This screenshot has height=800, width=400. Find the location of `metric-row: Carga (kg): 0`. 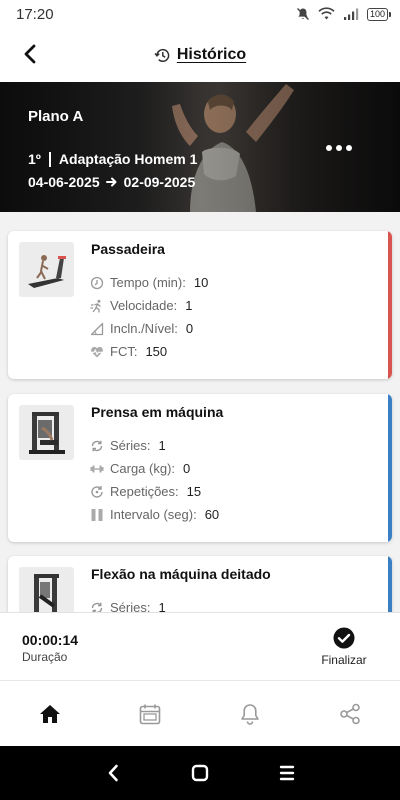

metric-row: Carga (kg): 0 is located at coordinates (140, 468).